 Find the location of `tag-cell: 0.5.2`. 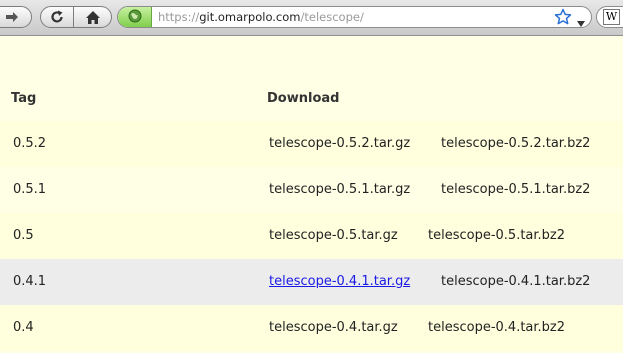

tag-cell: 0.5.2 is located at coordinates (30, 143).